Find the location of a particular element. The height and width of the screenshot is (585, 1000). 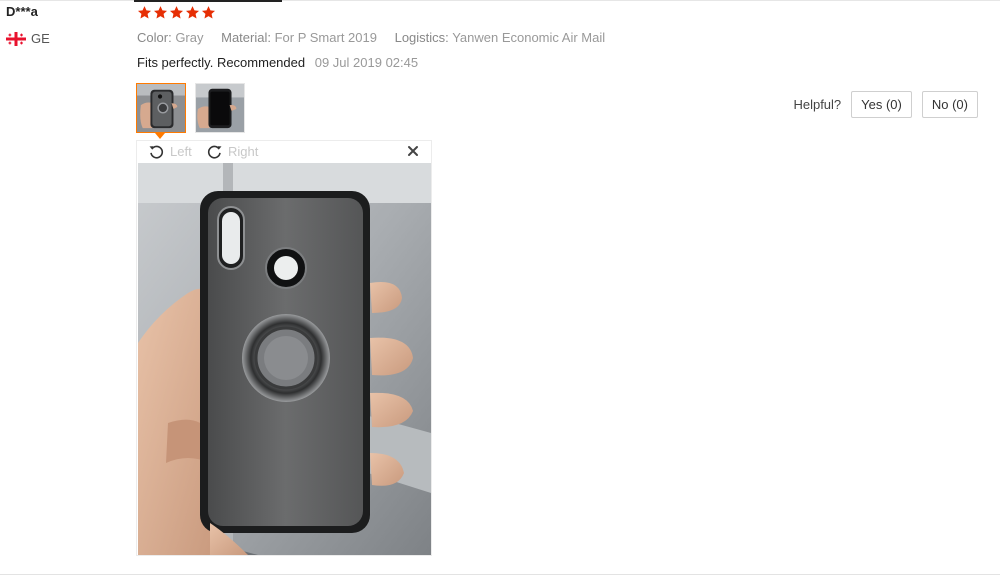

close-icon is located at coordinates (413, 151).